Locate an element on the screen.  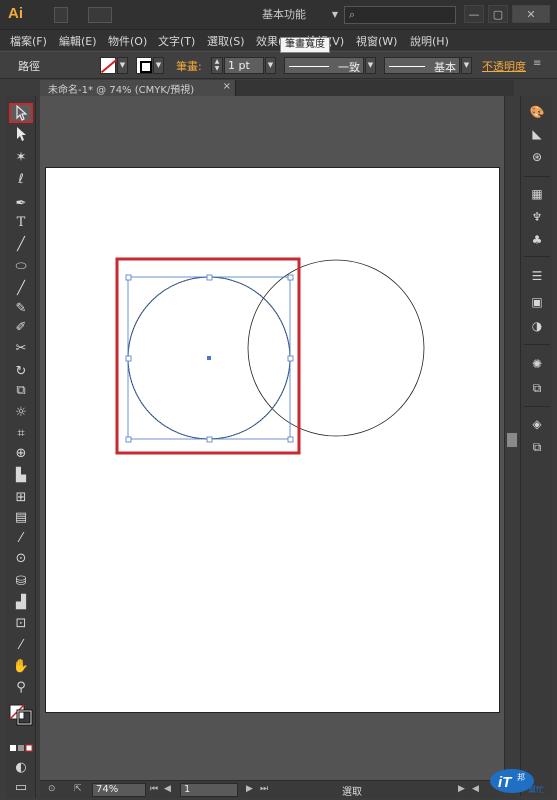
stroke-weight-stepper: ▲ ▼ is located at coordinates (217, 65).